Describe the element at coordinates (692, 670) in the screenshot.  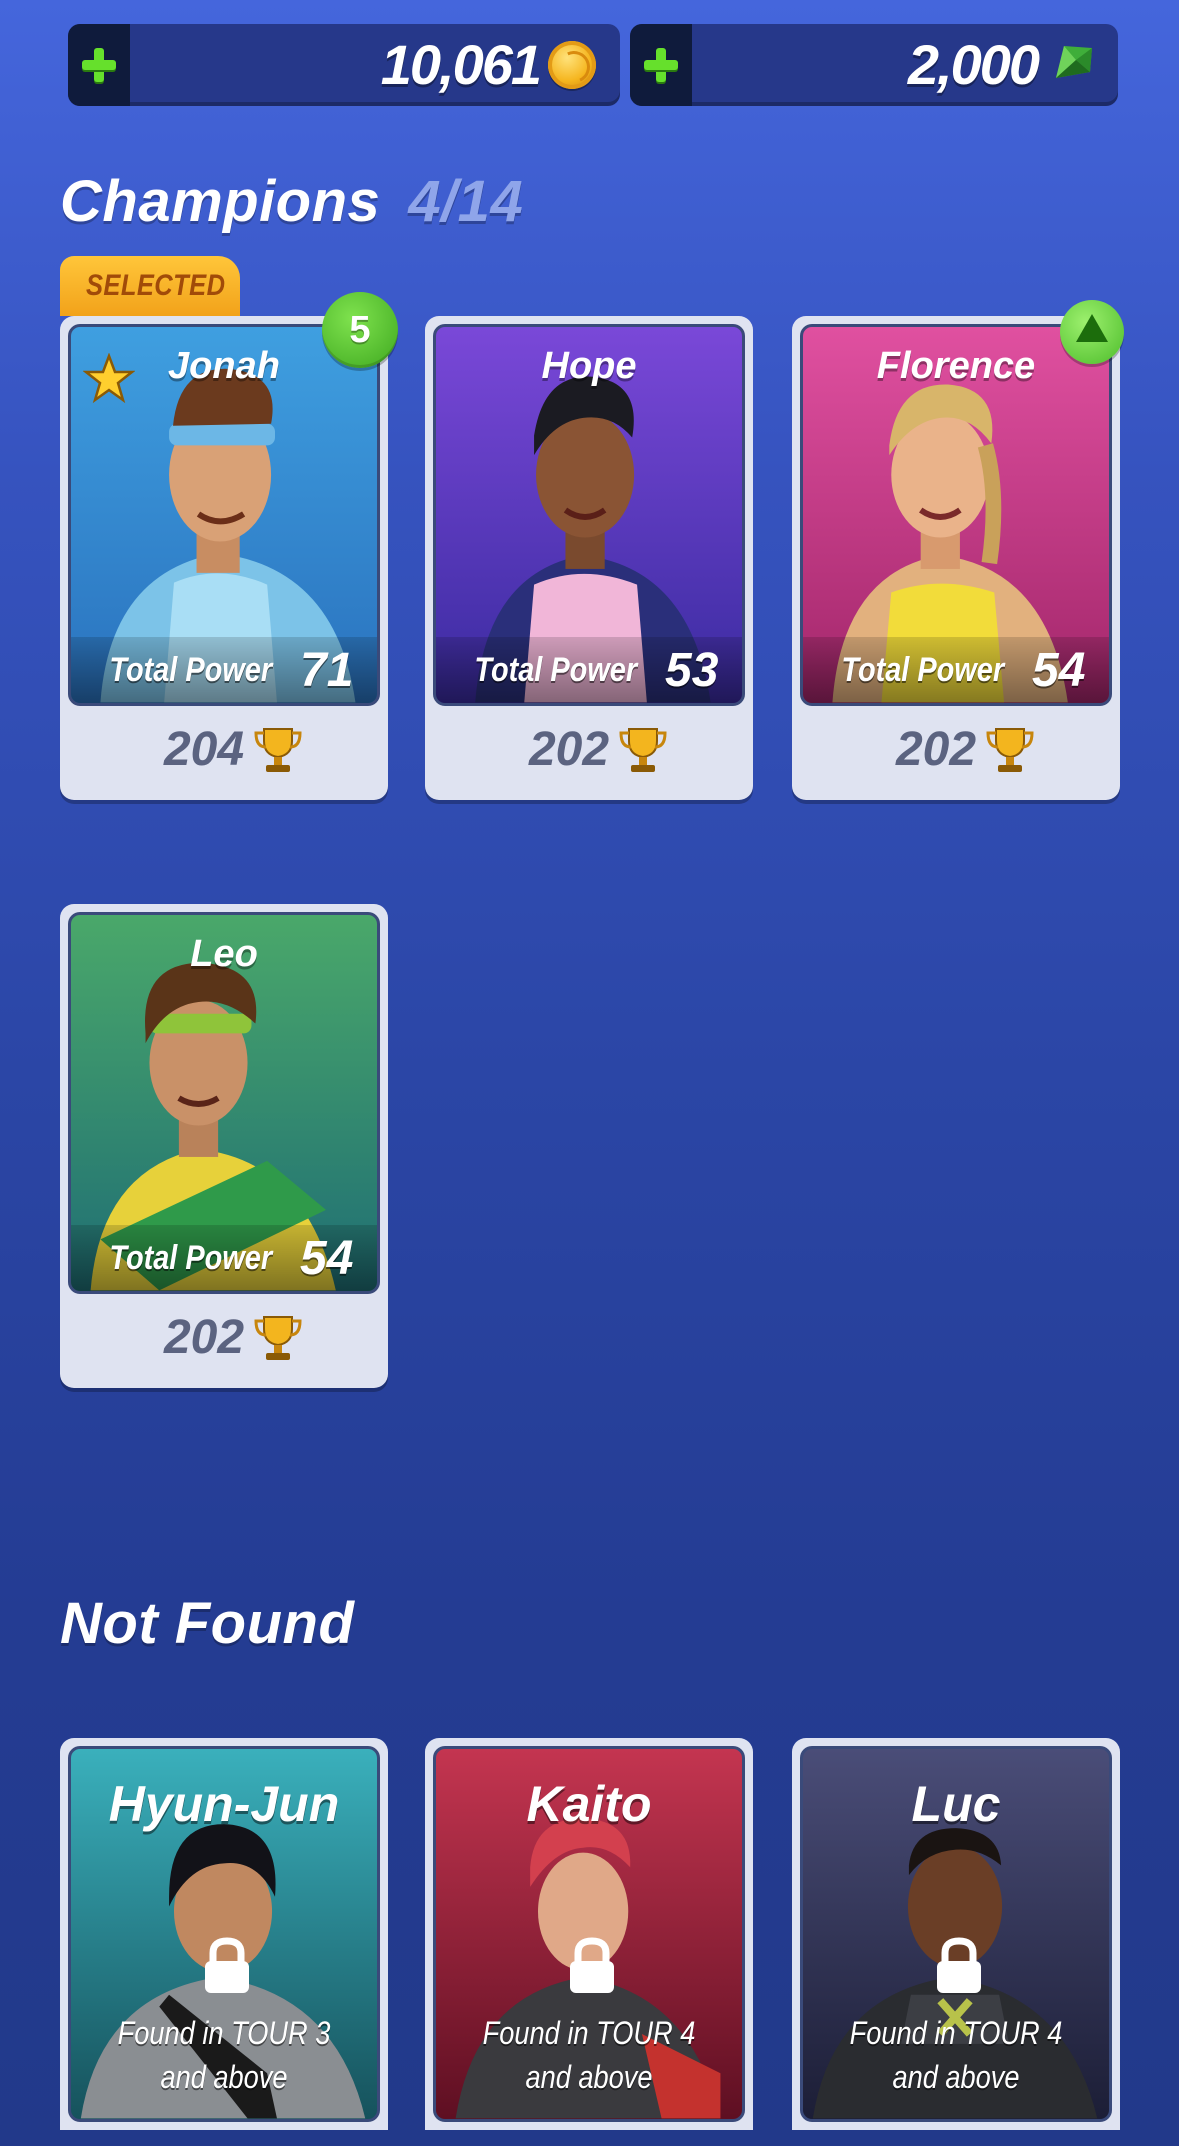
I see `power-value: 53` at that location.